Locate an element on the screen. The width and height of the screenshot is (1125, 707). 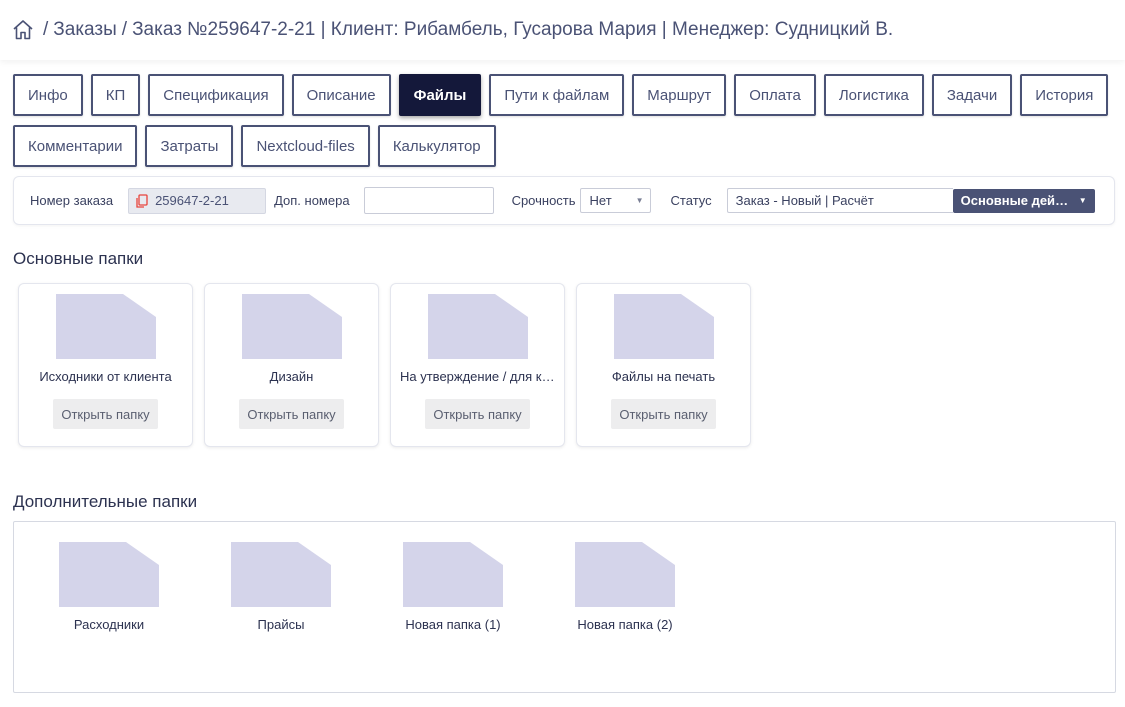
breadcrumb-orders-link: Заказы is located at coordinates (85, 30).